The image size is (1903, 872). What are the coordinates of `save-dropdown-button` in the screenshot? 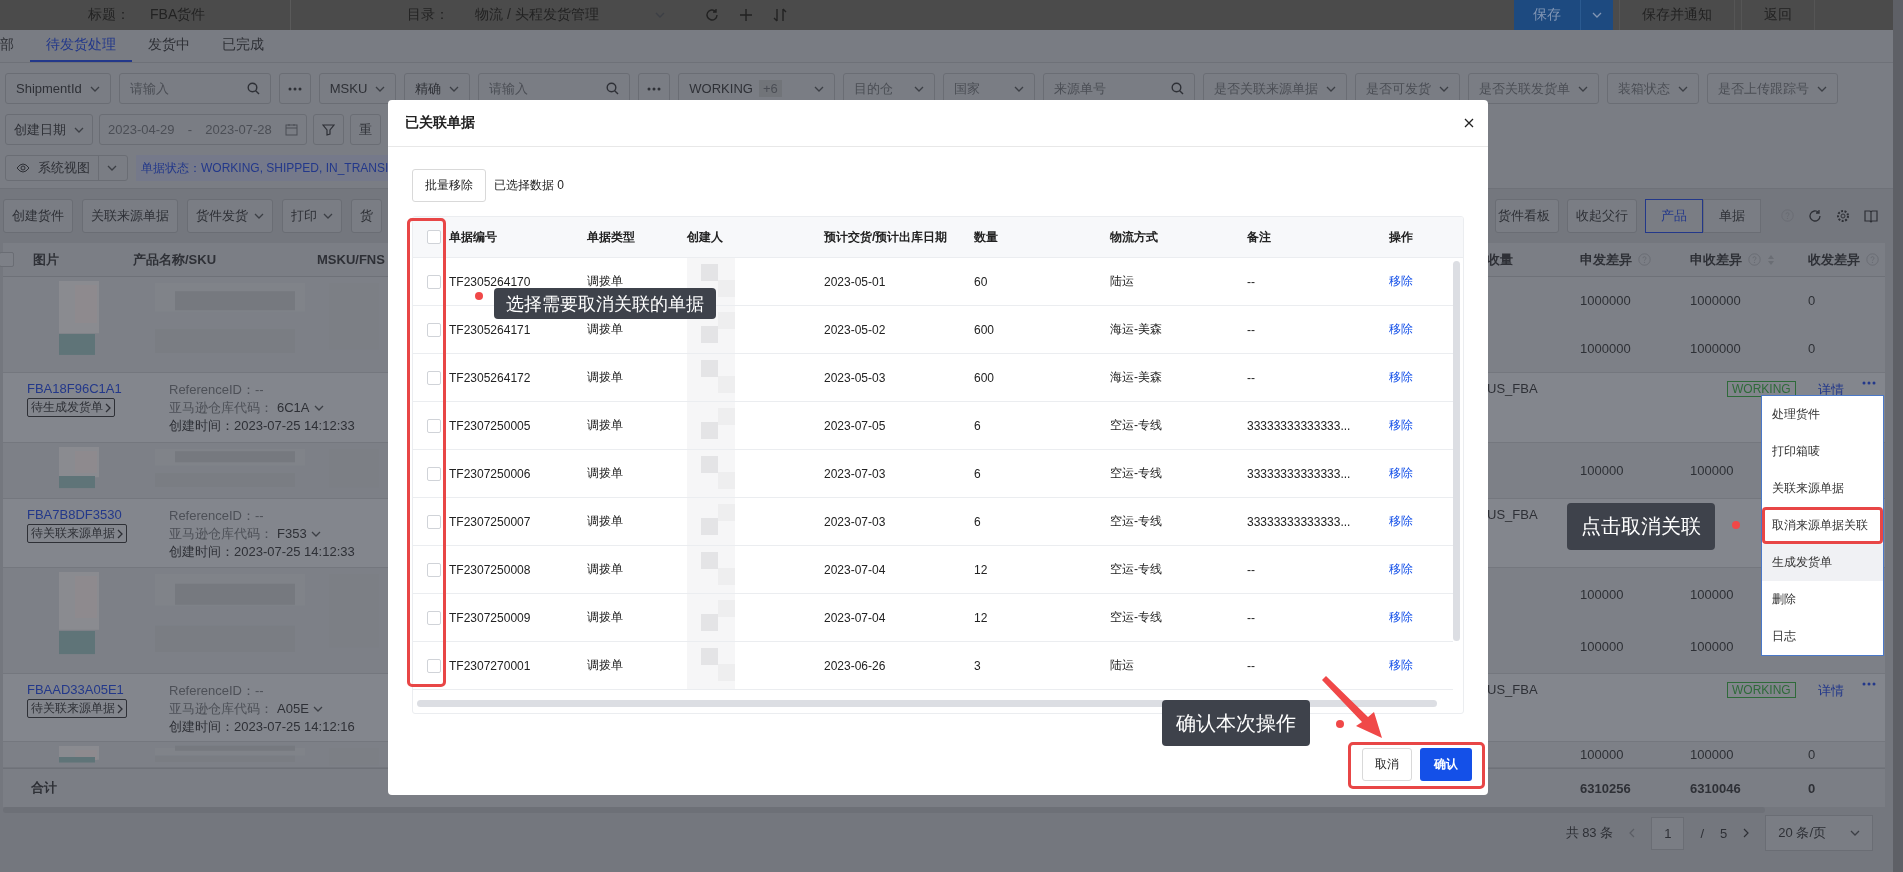 It's located at (1596, 15).